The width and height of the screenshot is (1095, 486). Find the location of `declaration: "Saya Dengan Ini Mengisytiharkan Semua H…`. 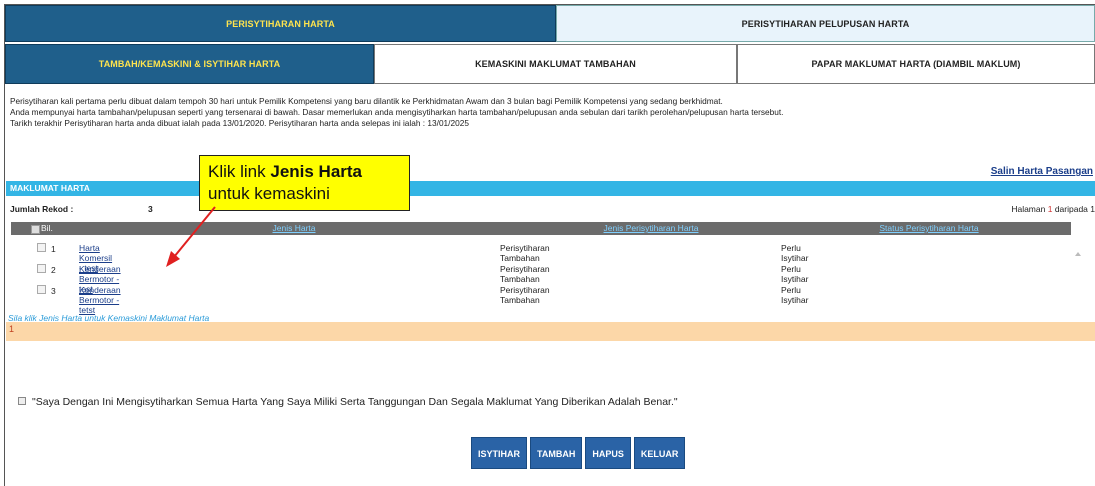

declaration: "Saya Dengan Ini Mengisytiharkan Semua H… is located at coordinates (348, 402).